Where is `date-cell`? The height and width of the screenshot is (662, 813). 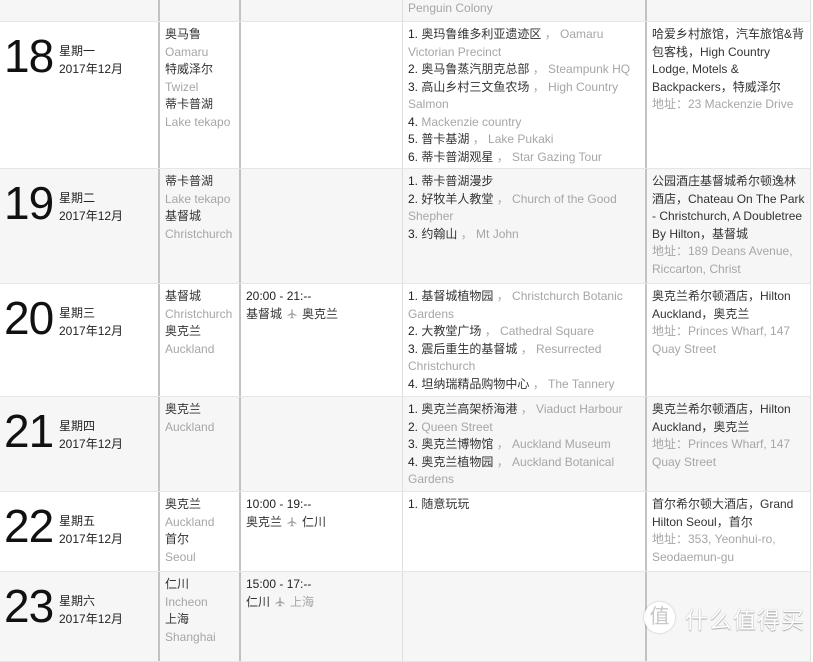
date-cell is located at coordinates (80, 10).